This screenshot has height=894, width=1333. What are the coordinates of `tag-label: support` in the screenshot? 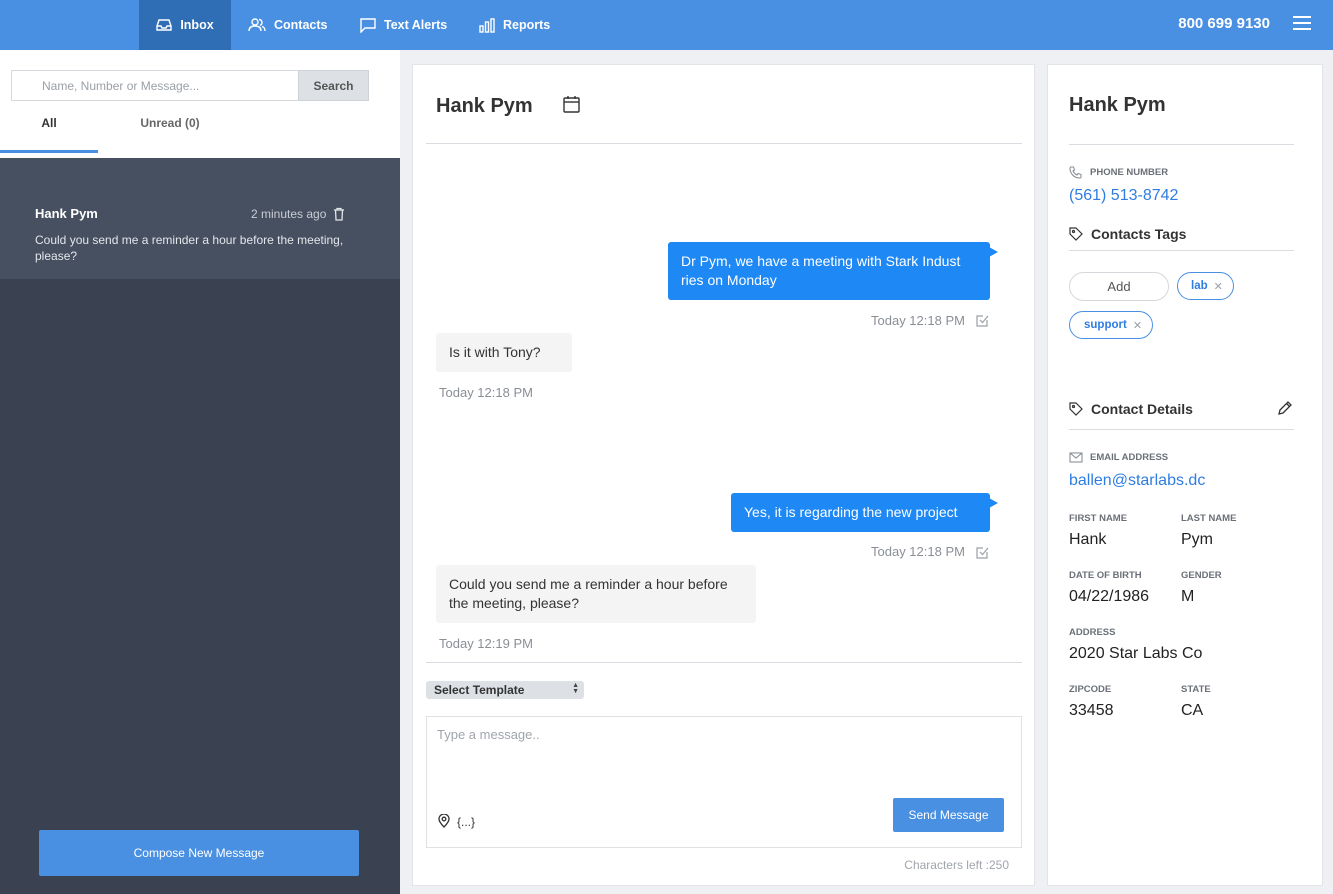 It's located at (1105, 325).